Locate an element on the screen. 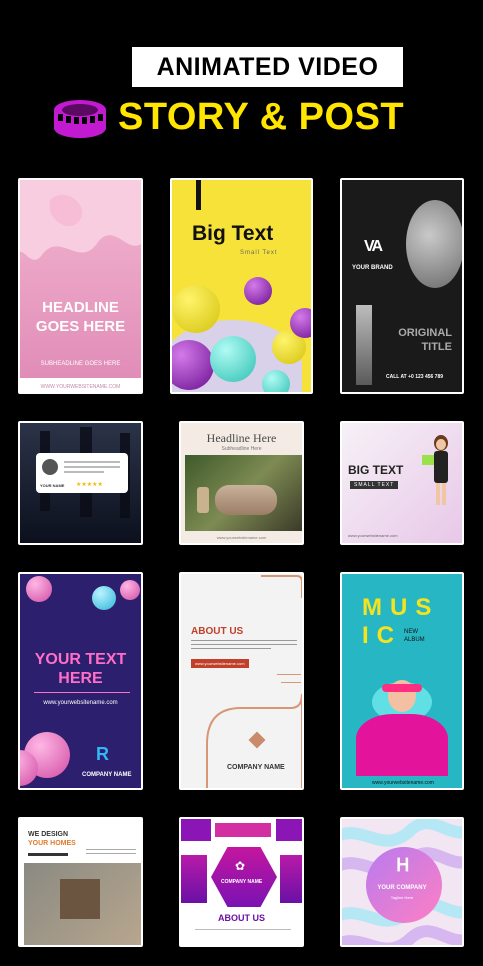 Image resolution: width=483 pixels, height=966 pixels. subtitle: Small Text is located at coordinates (259, 253).